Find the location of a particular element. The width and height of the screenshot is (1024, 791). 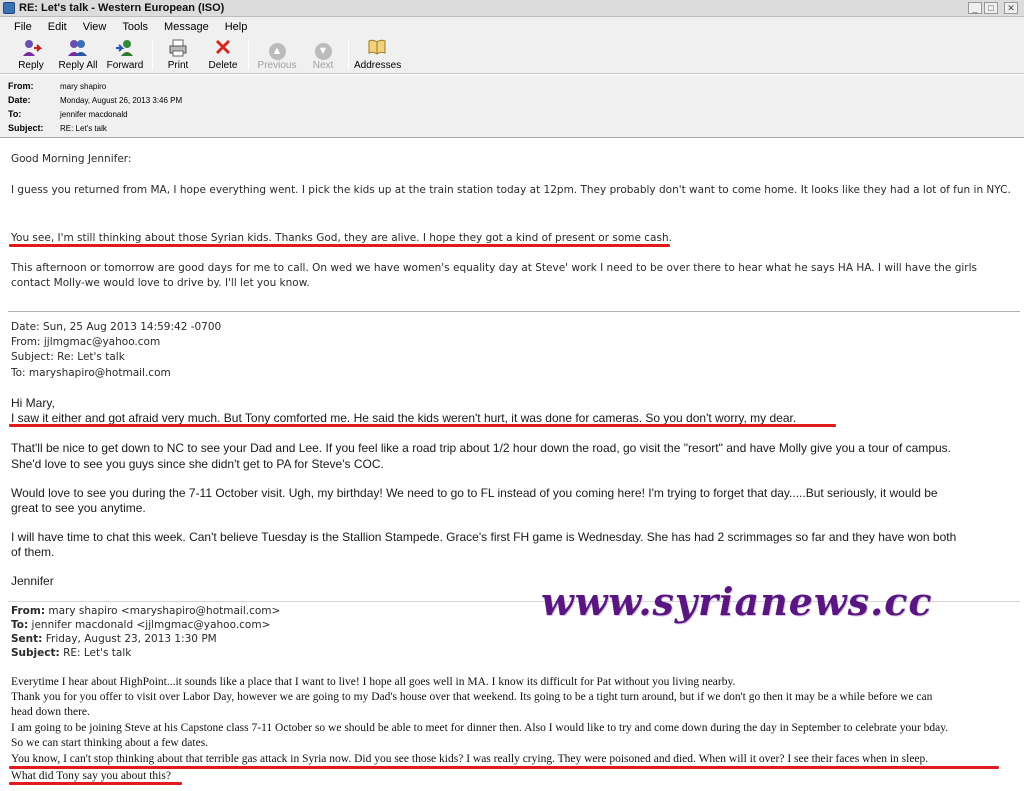

close-button: ✕ is located at coordinates (1011, 8).